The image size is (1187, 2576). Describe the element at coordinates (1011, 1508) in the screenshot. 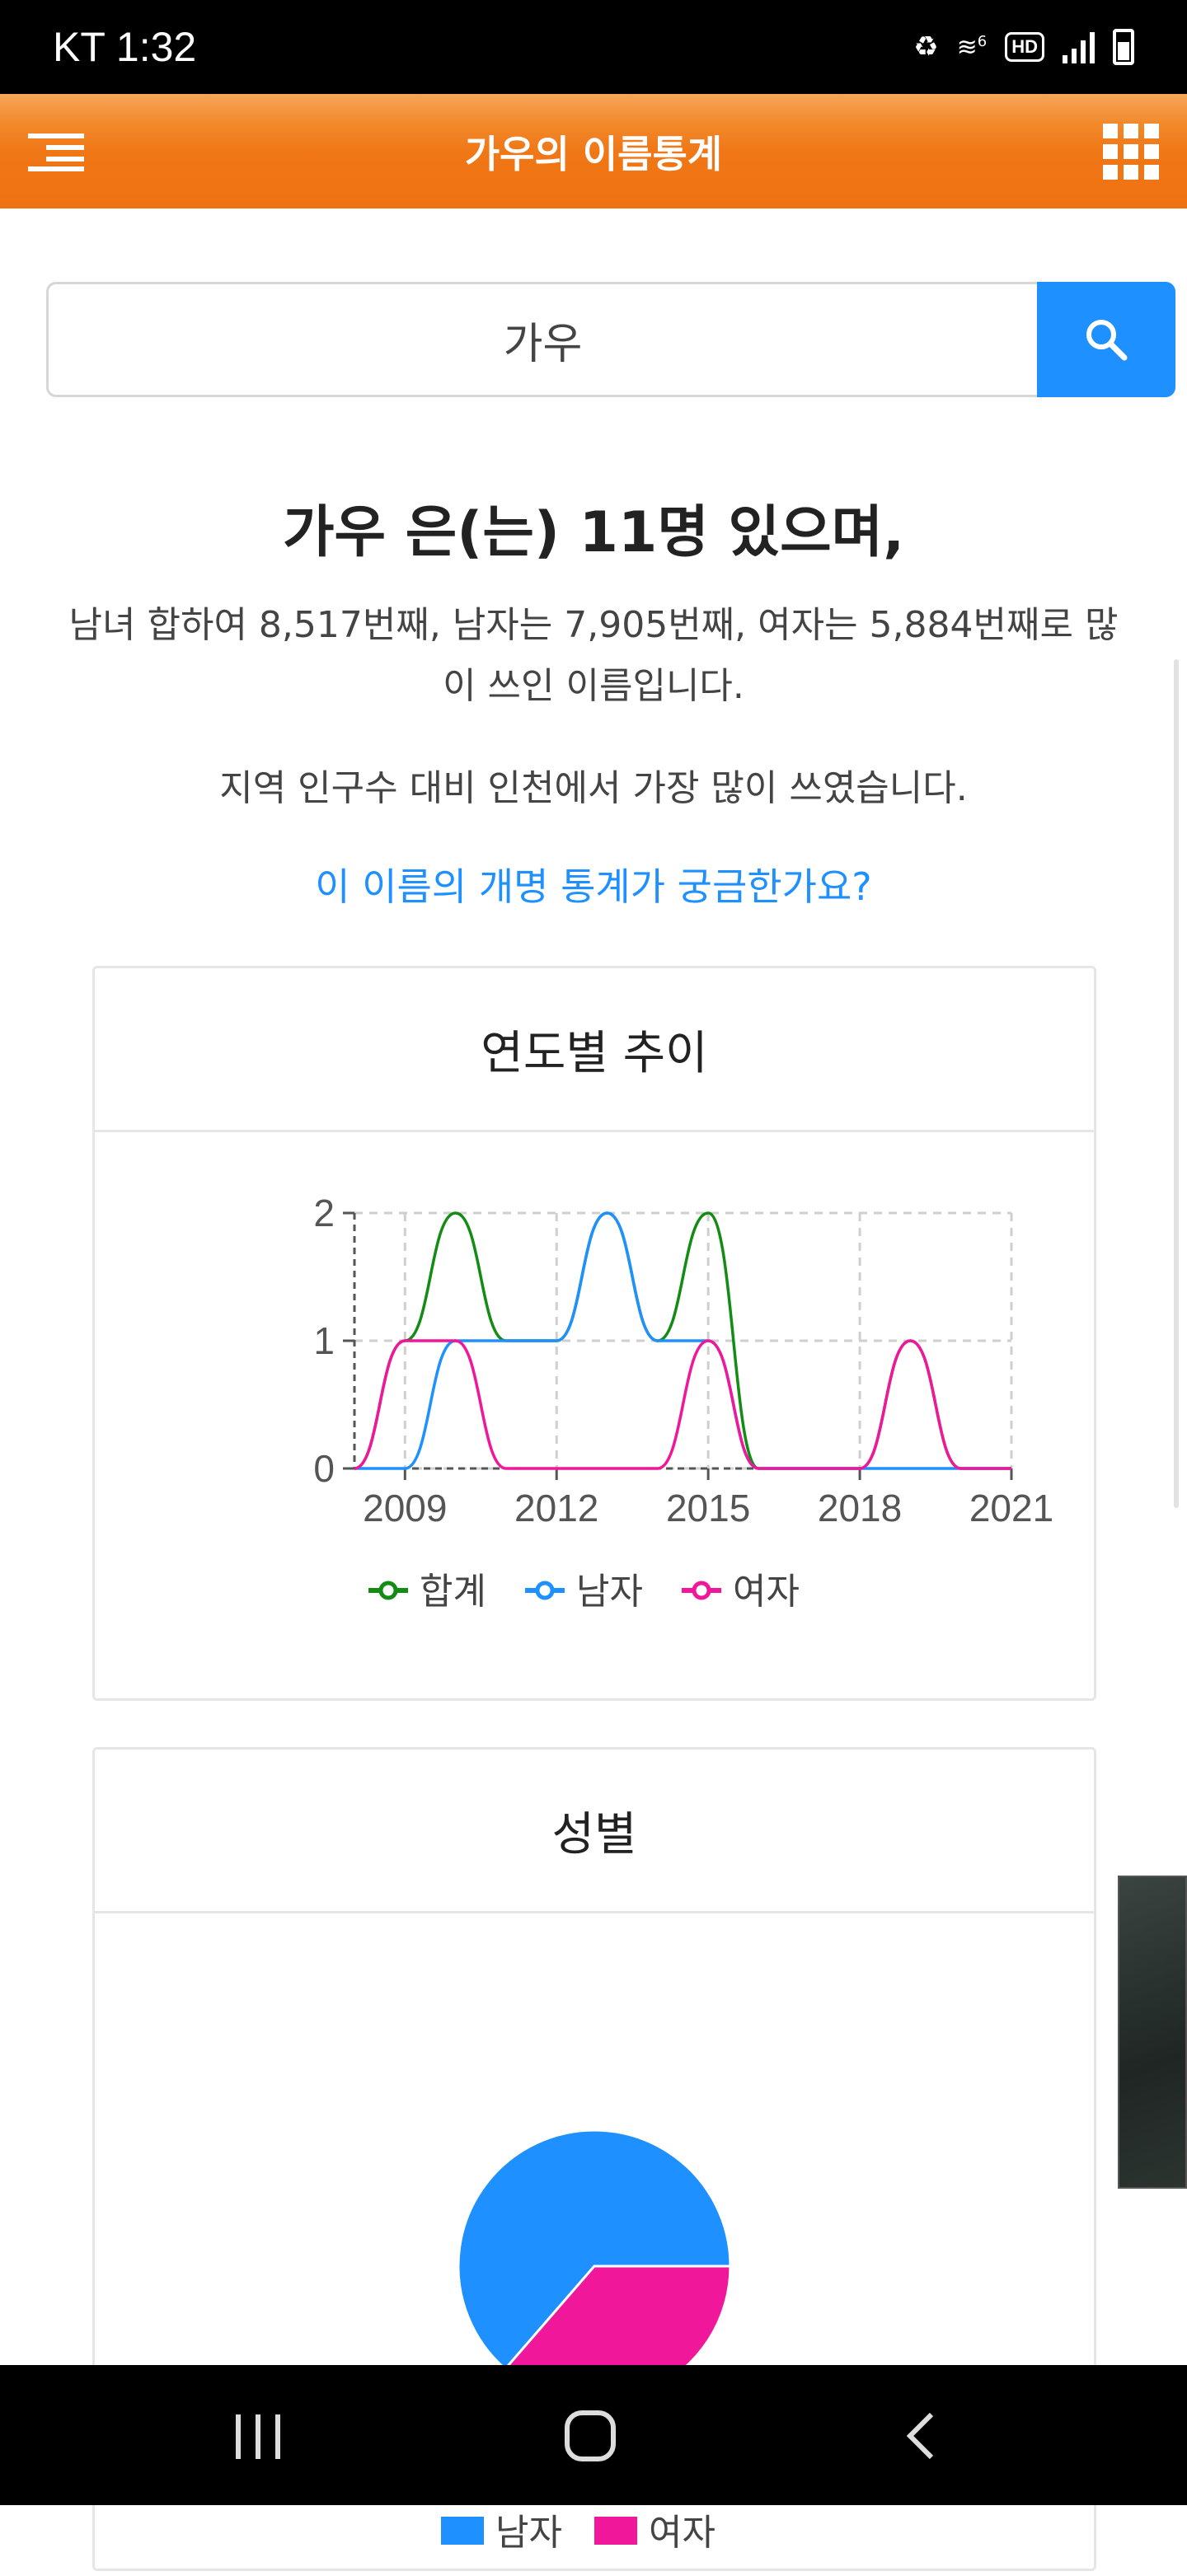

I see `x-tick-label: 2021` at that location.